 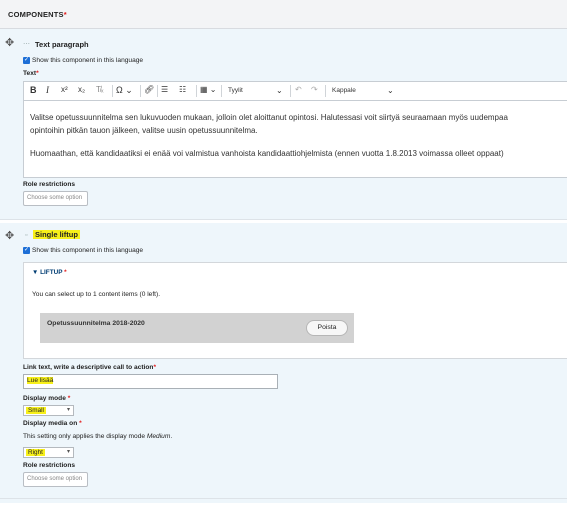 I want to click on undo-icon: ↶, so click(x=298, y=89).